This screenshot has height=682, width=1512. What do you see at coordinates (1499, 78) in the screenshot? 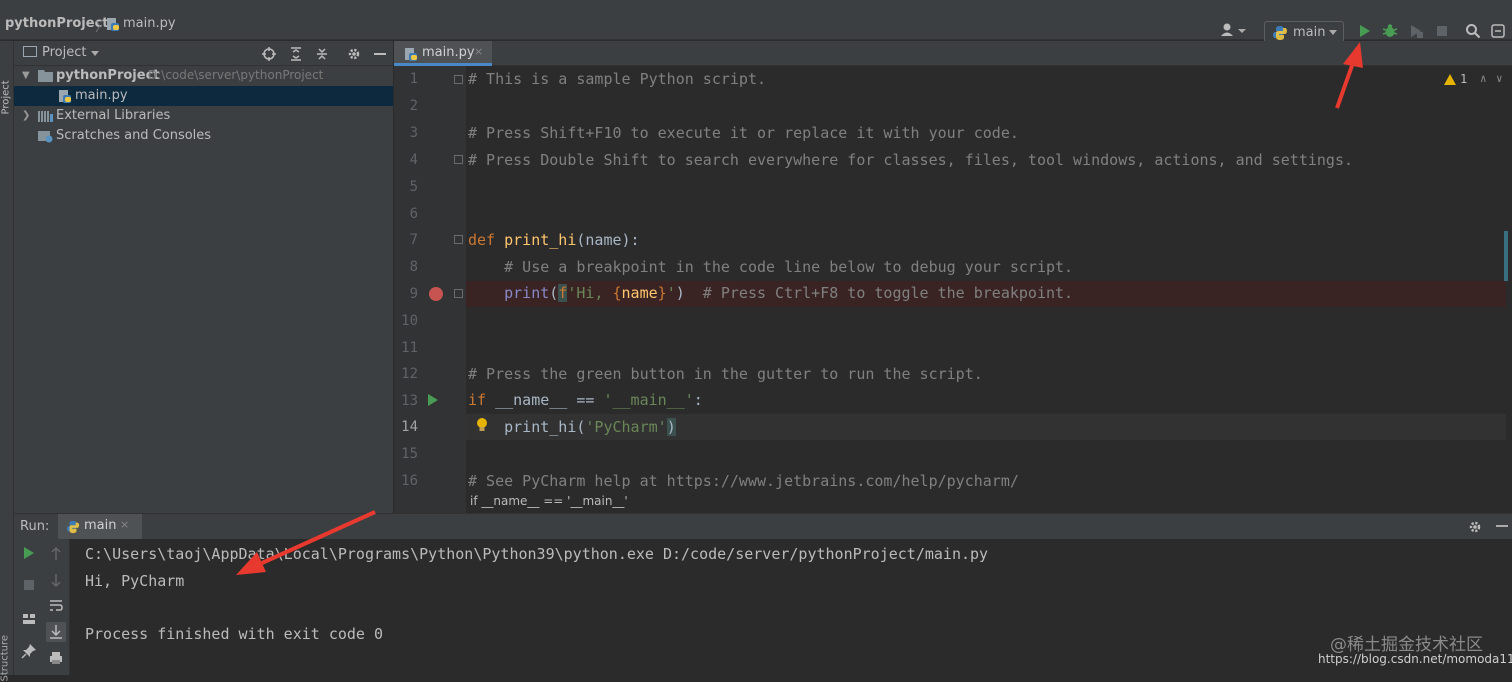
I see `next-highlight-icon: ∨` at bounding box center [1499, 78].